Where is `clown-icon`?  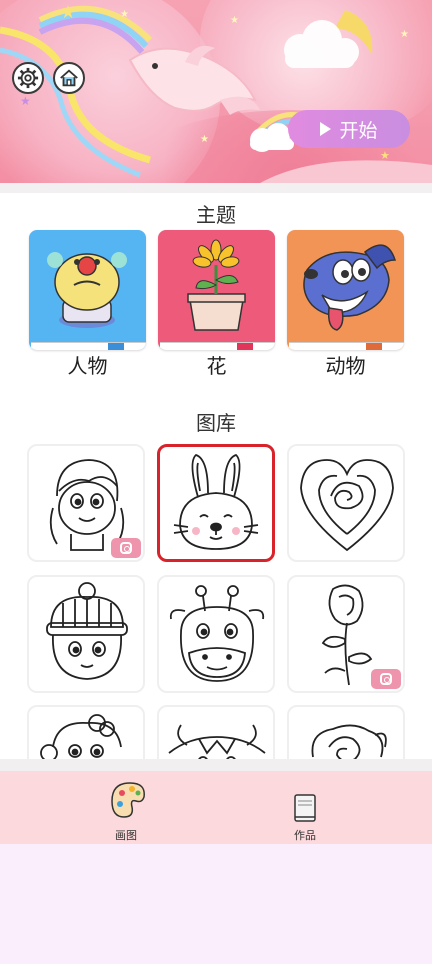
clown-icon is located at coordinates (87, 290).